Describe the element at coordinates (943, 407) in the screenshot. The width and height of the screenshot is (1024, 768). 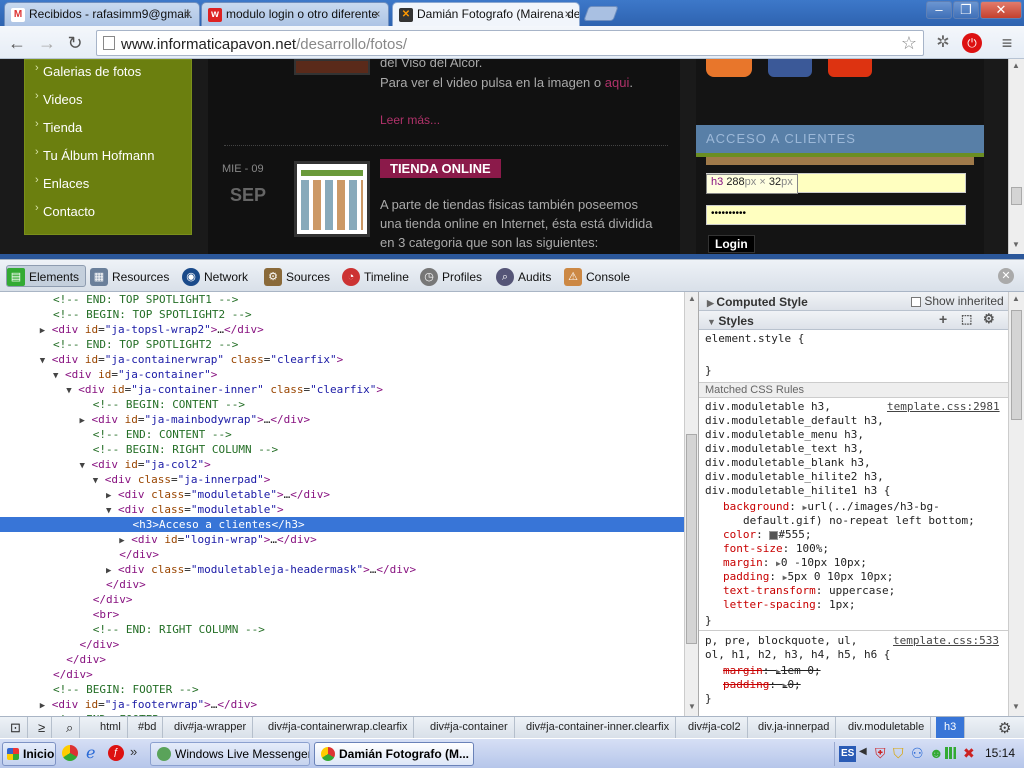
I see `rule-source-link: template.css:2981` at that location.